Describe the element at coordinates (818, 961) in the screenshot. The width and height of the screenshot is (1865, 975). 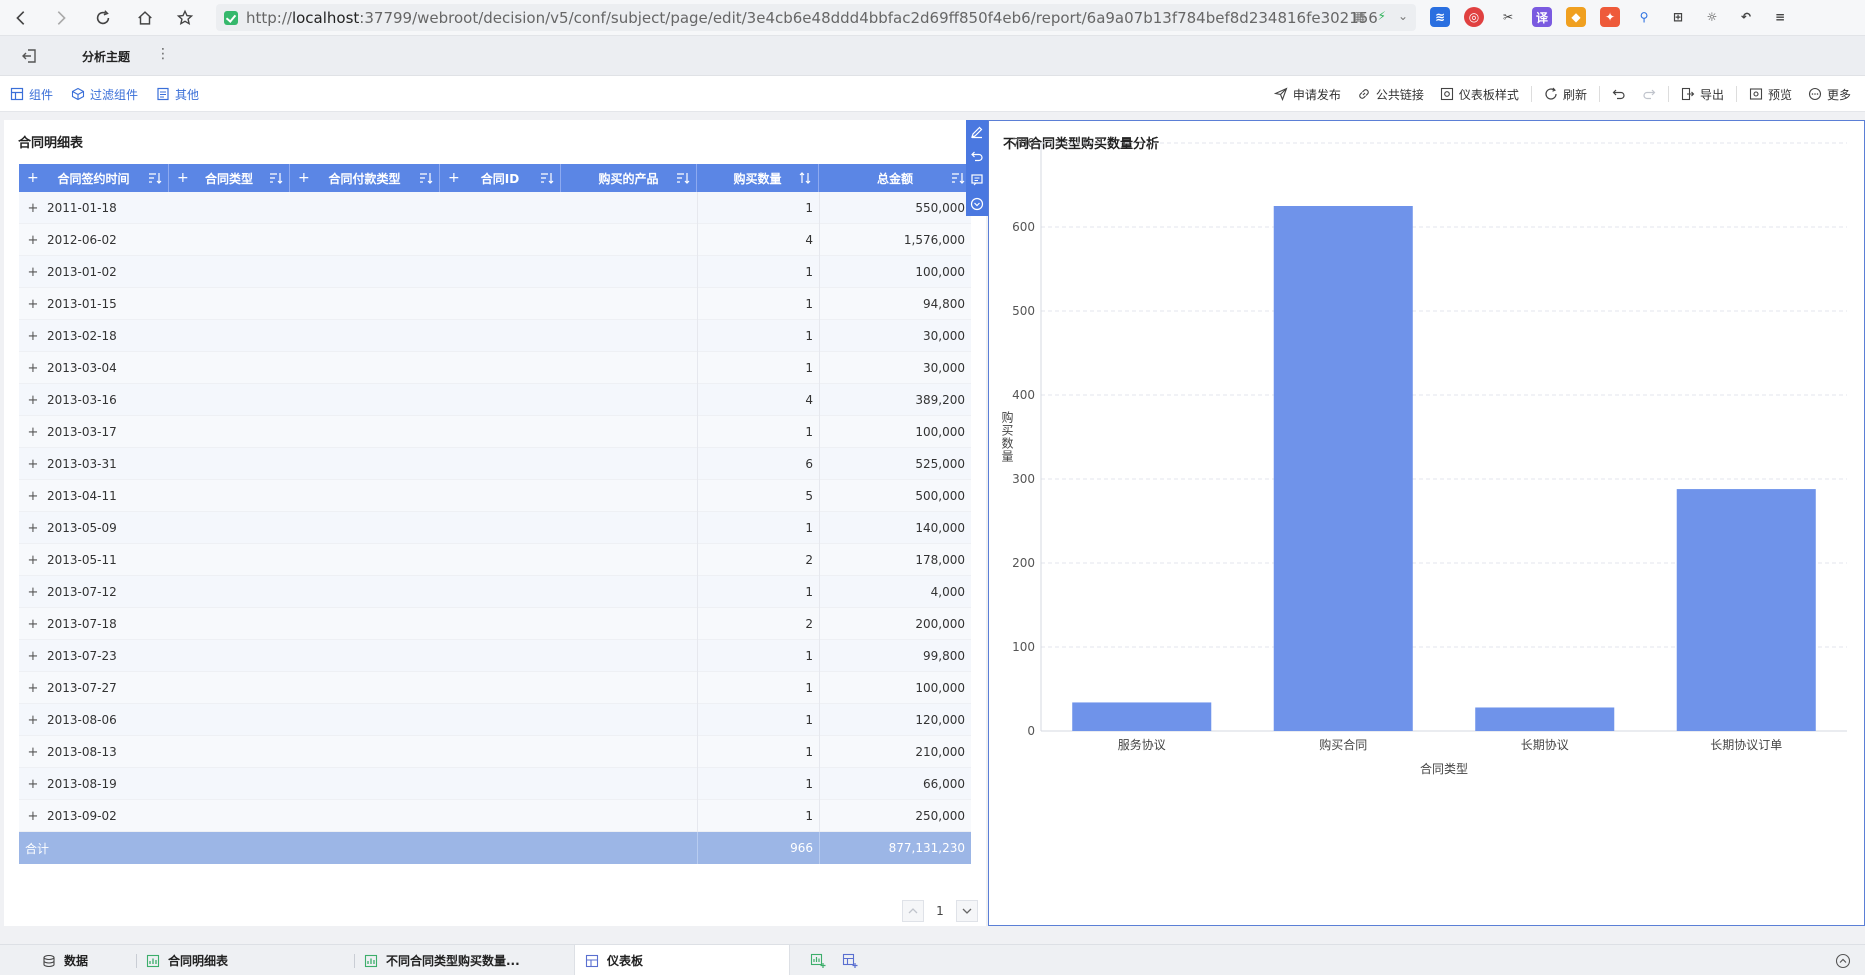
I see `add-component-icon` at that location.